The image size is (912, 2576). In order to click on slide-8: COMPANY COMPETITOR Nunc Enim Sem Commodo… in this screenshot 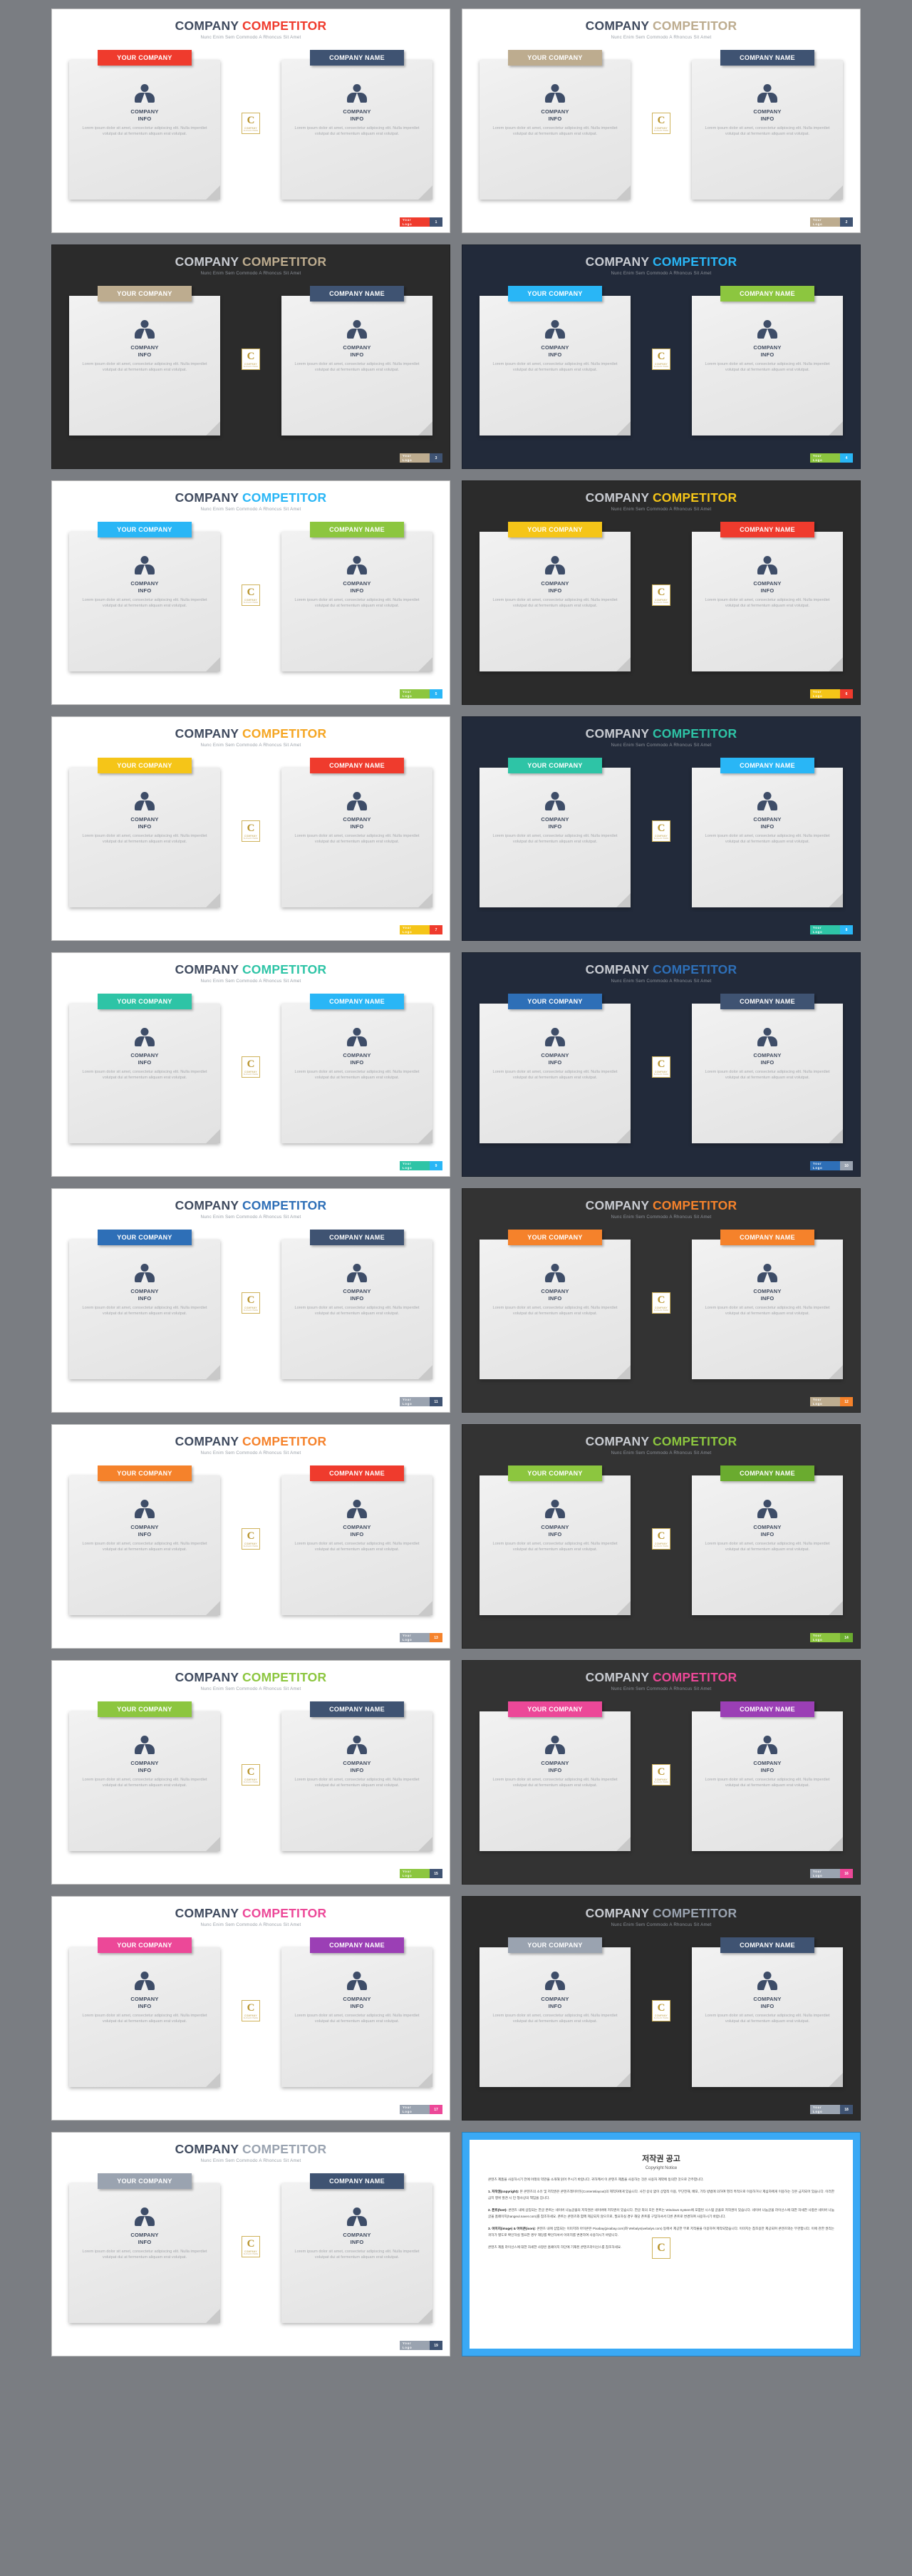, I will do `click(661, 828)`.